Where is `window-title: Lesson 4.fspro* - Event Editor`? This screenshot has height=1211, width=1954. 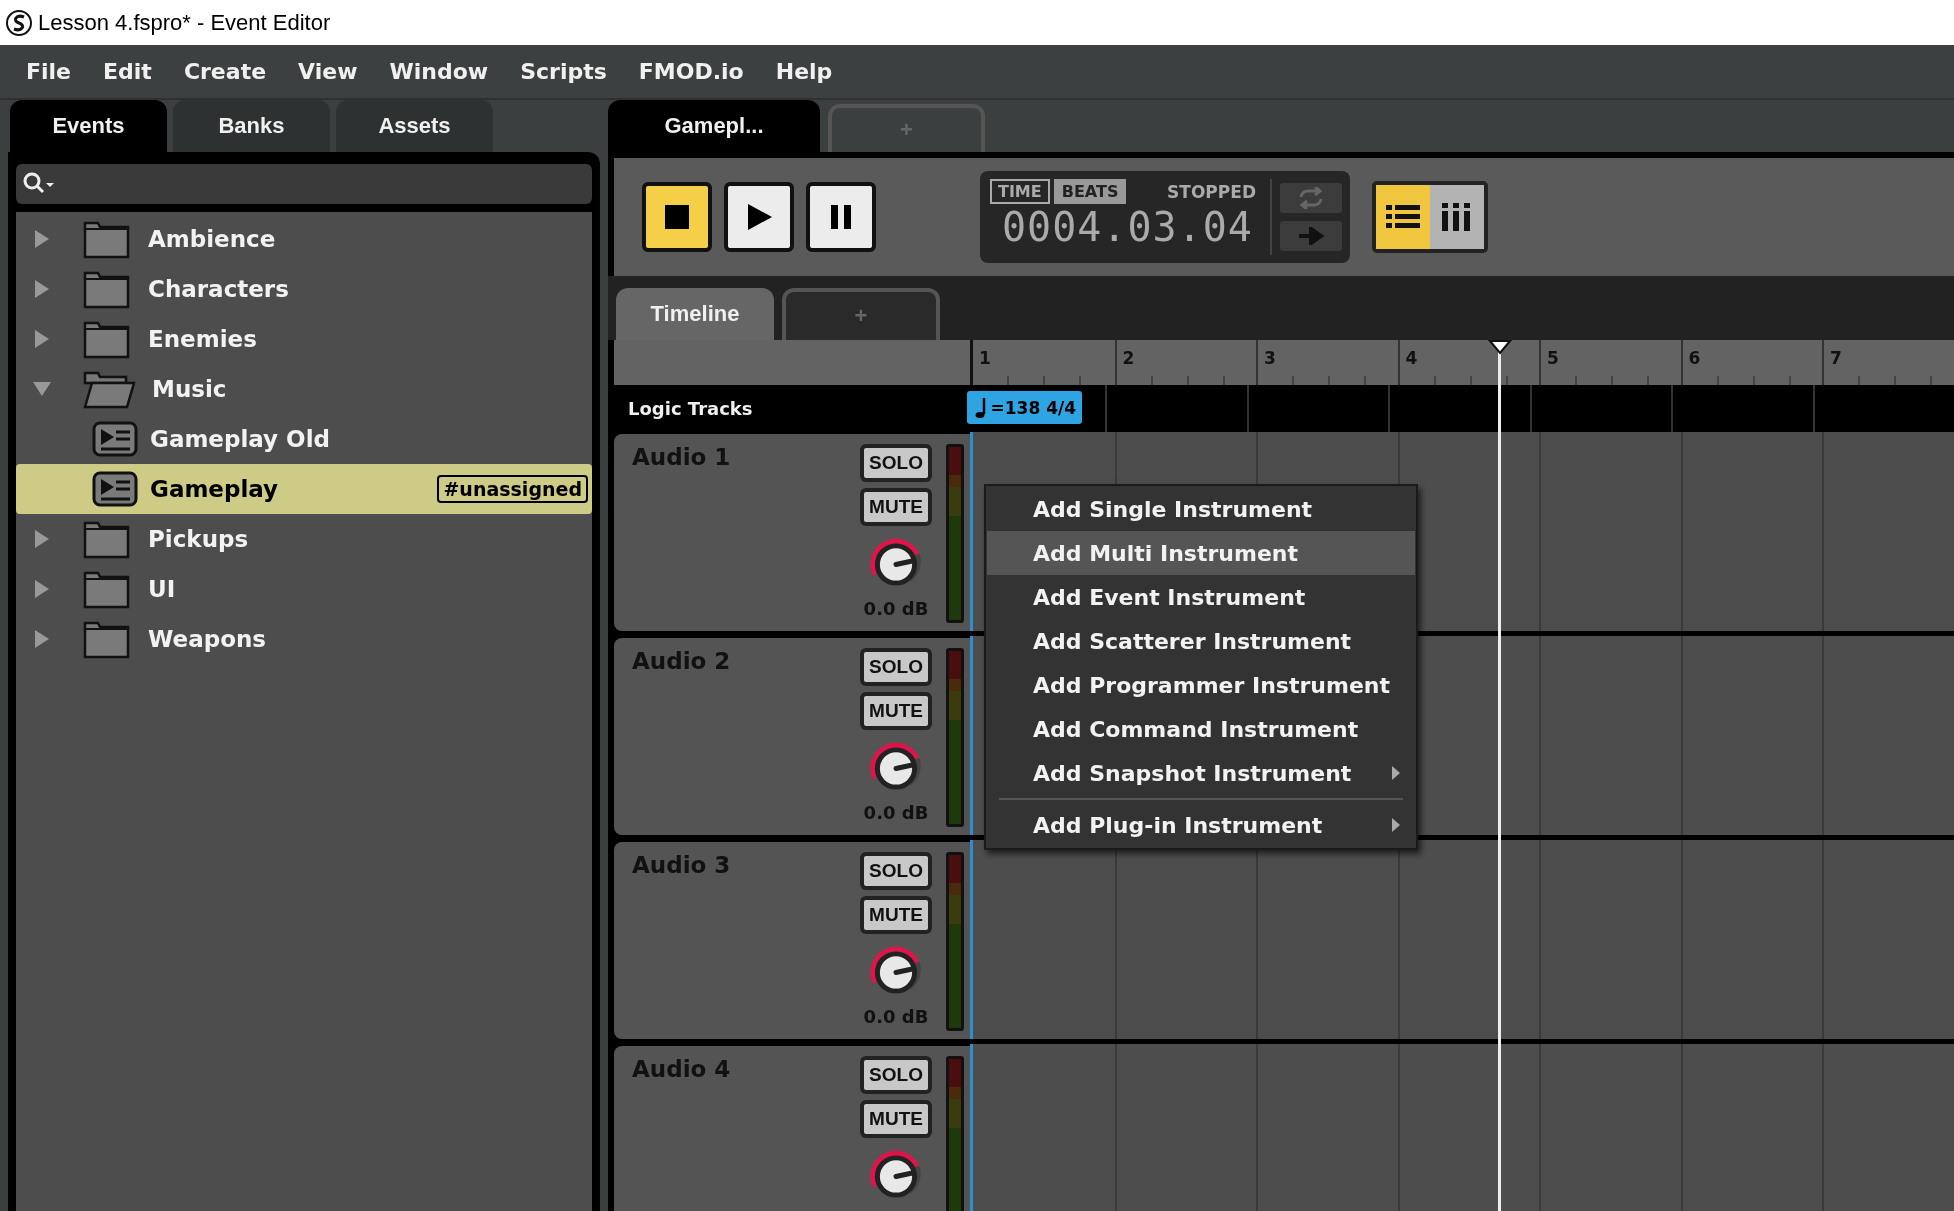 window-title: Lesson 4.fspro* - Event Editor is located at coordinates (184, 22).